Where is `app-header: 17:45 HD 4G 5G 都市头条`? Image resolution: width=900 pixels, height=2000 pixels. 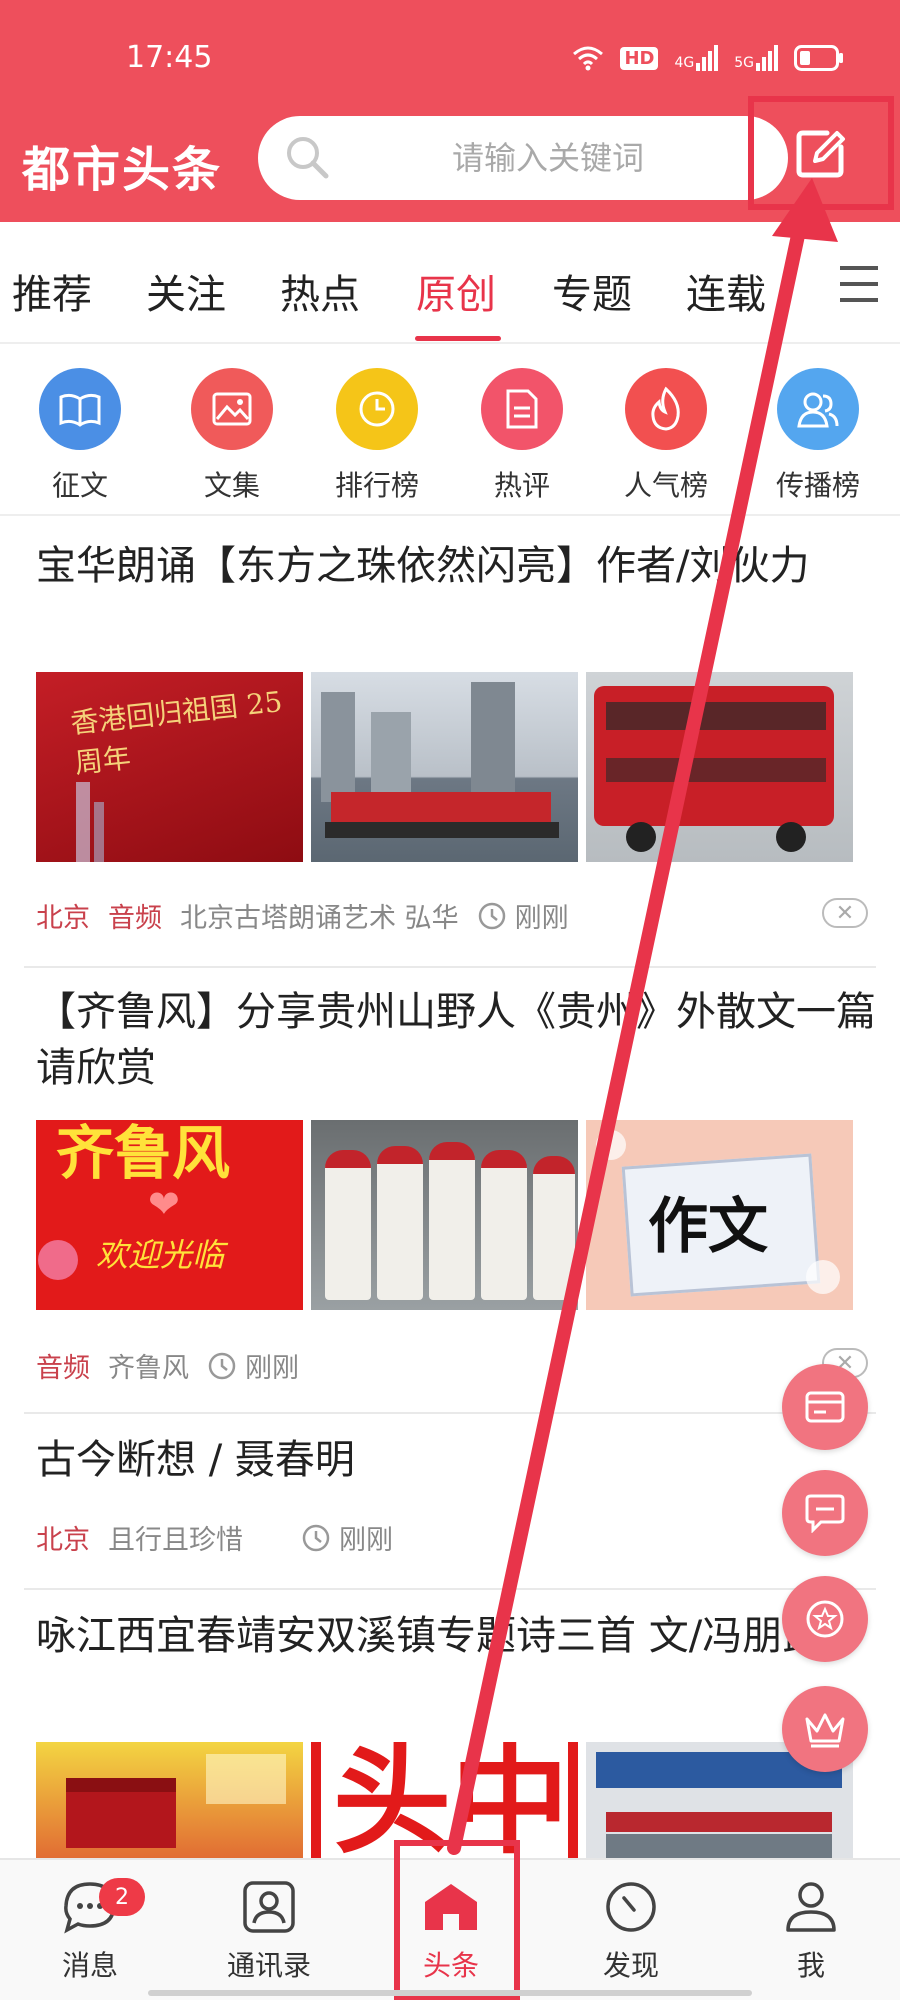
app-header: 17:45 HD 4G 5G 都市头条 is located at coordinates (450, 111).